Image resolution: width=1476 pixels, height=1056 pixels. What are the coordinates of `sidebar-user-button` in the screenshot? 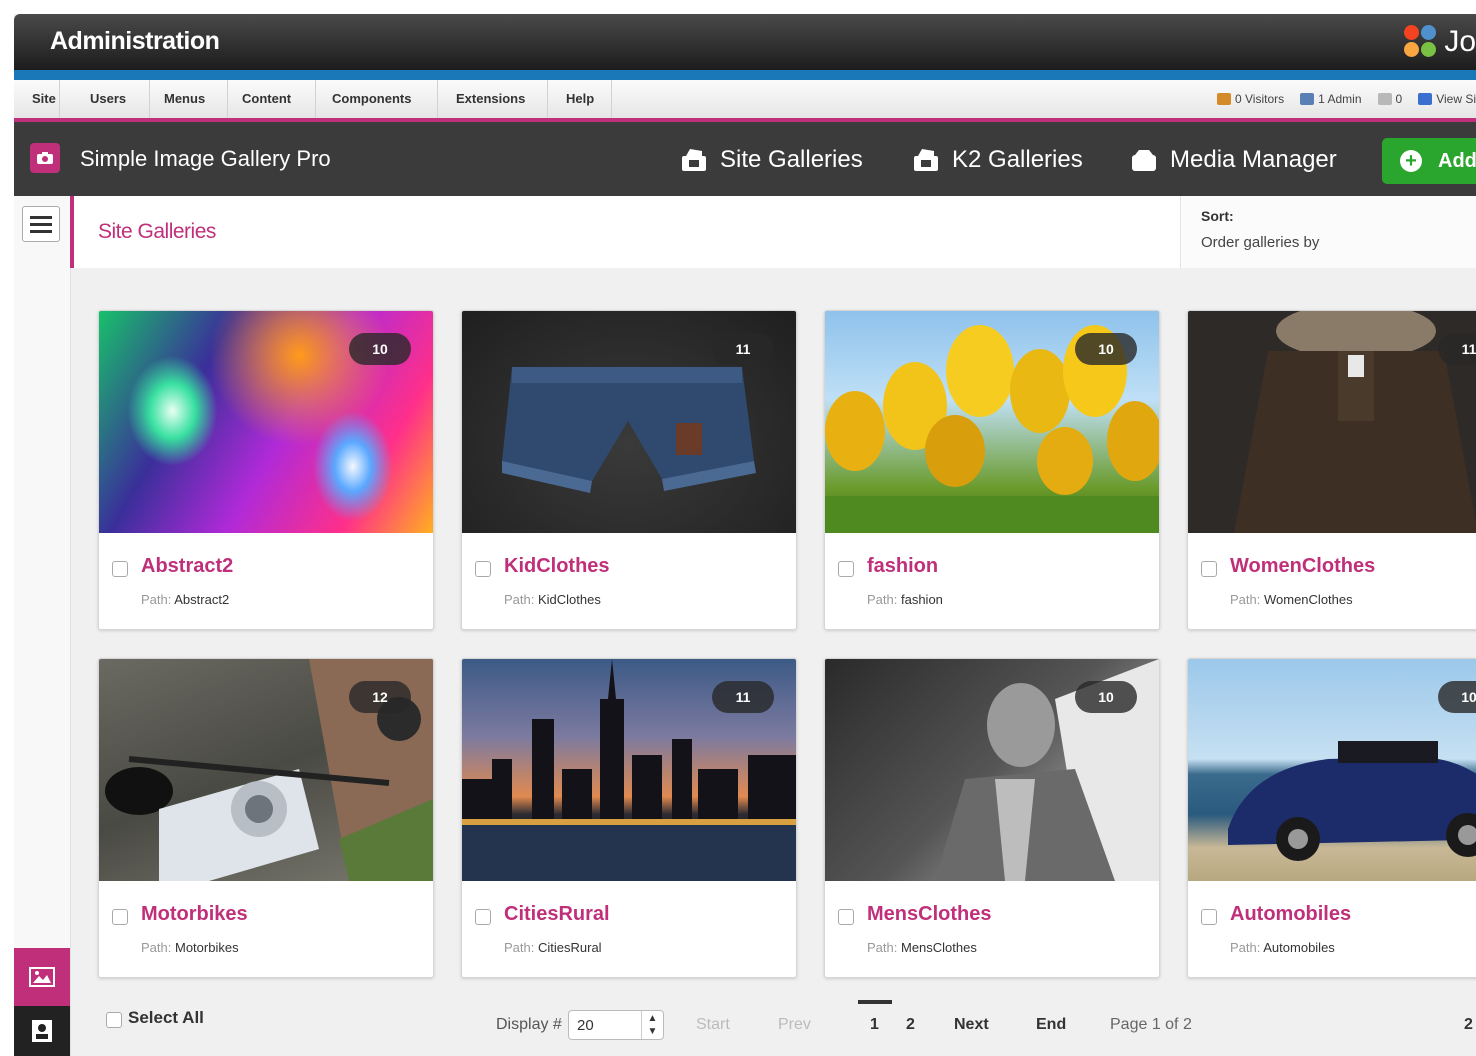 It's located at (42, 1031).